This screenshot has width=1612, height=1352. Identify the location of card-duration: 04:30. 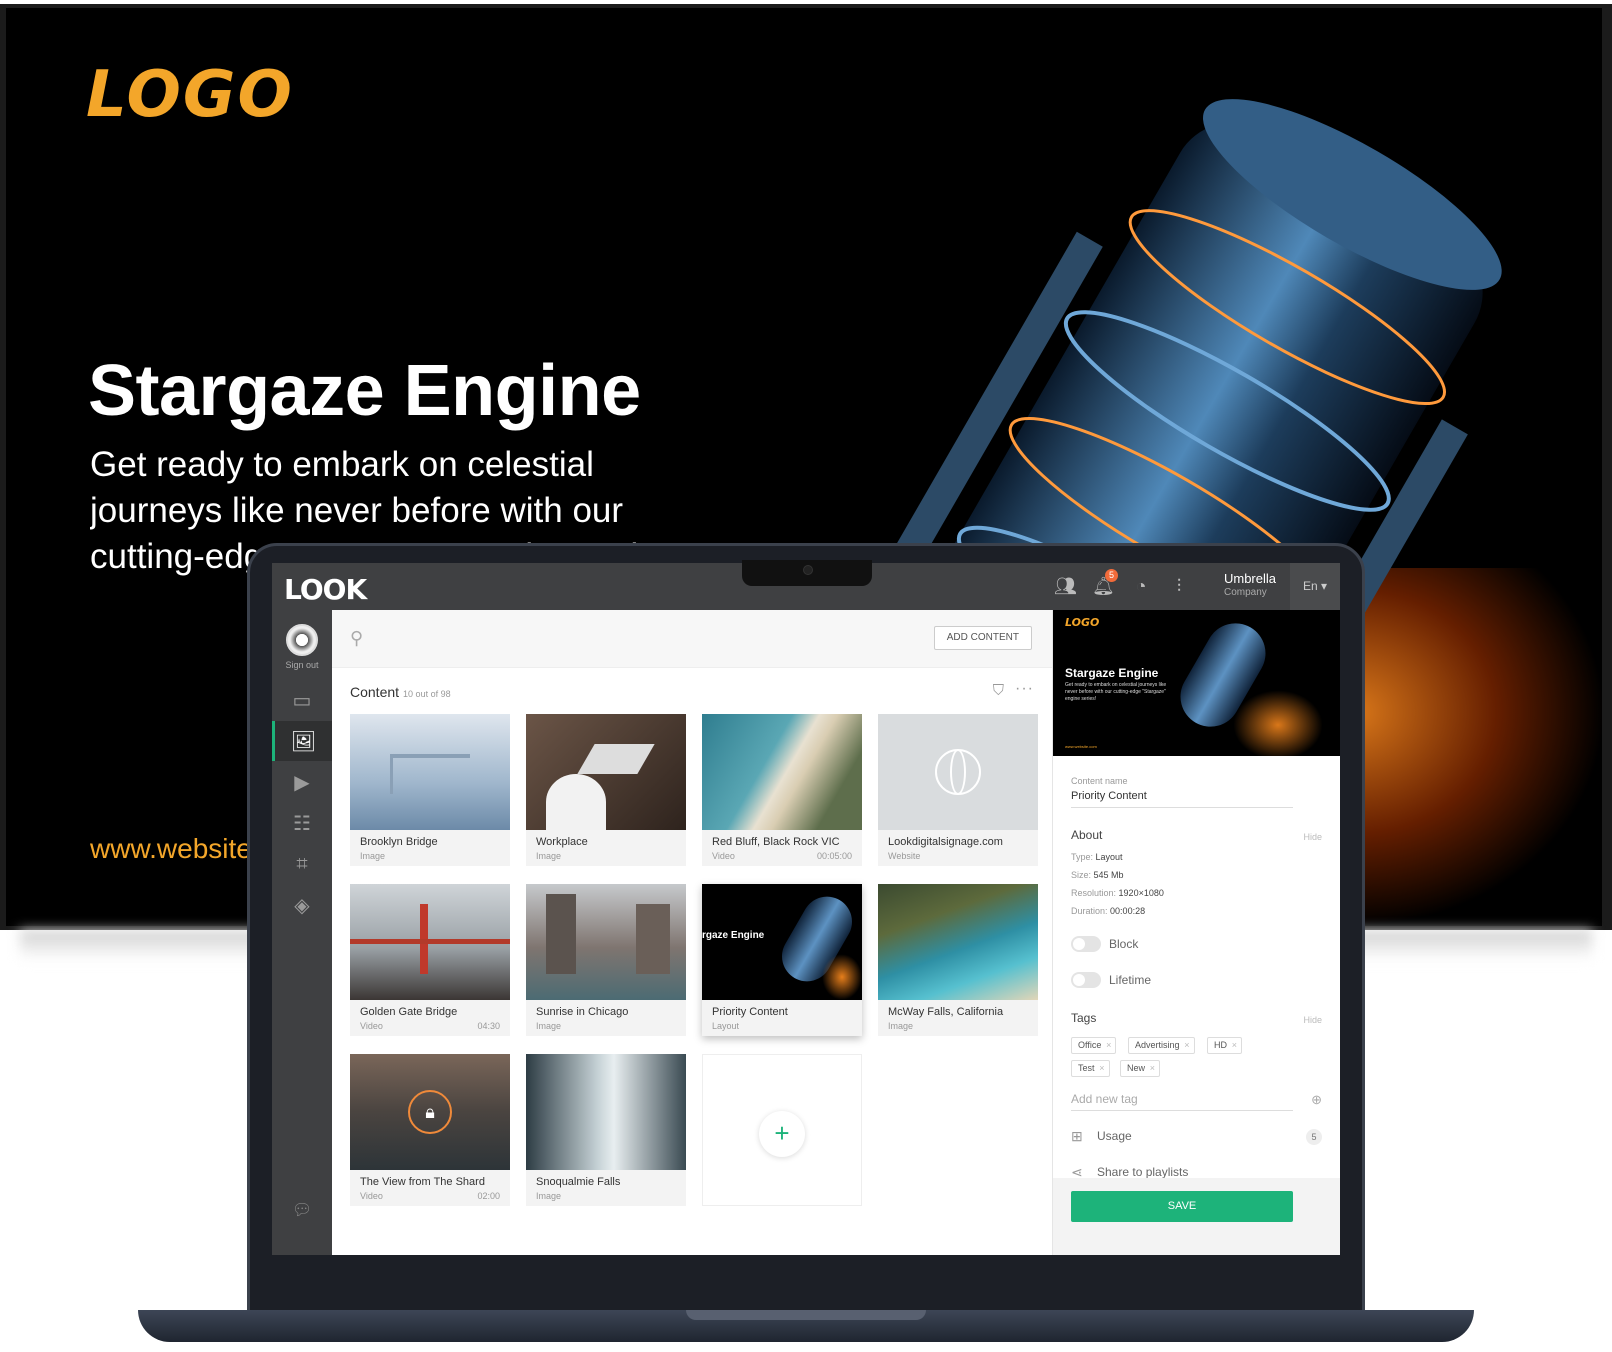
(488, 1026).